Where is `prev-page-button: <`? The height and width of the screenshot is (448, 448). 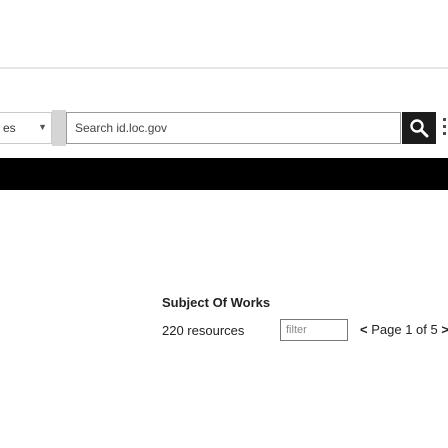
prev-page-button: < is located at coordinates (364, 329).